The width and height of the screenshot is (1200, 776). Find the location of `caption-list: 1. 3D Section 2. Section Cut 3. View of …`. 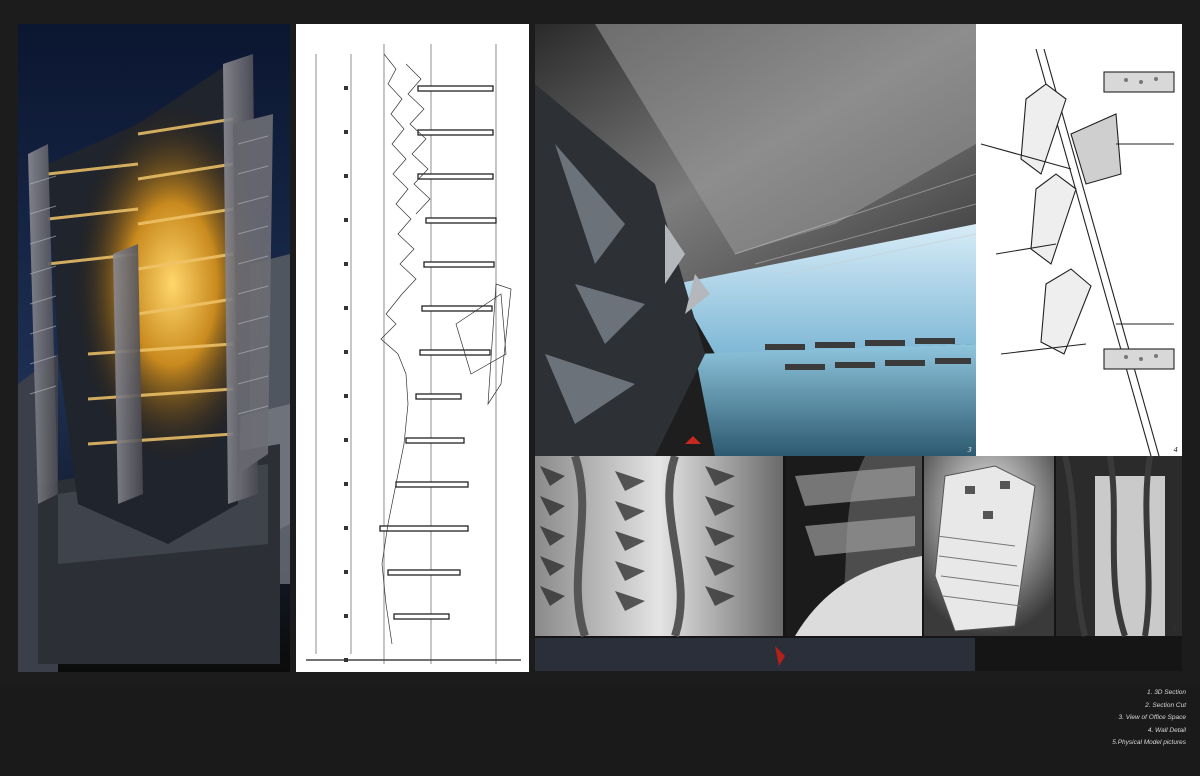

caption-list: 1. 3D Section 2. Section Cut 3. View of … is located at coordinates (1086, 719).